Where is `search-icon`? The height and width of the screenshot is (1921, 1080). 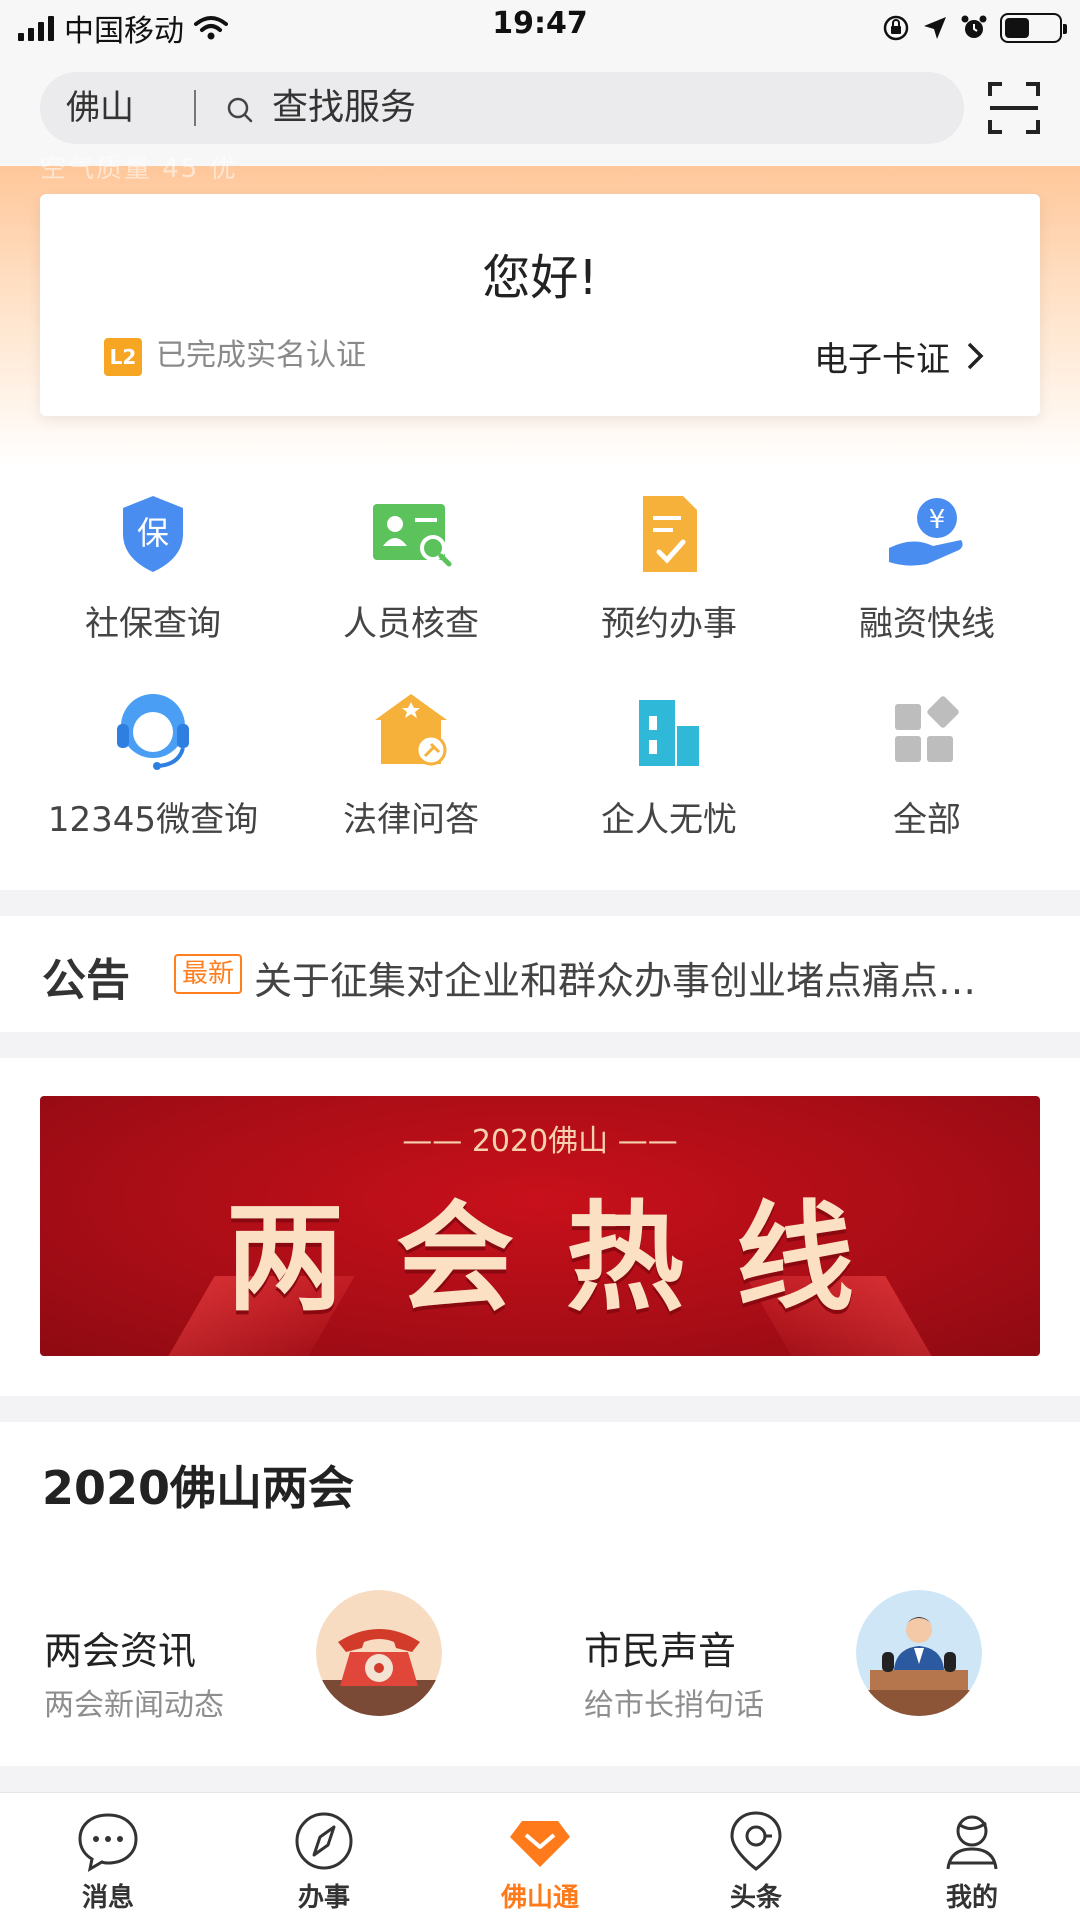
search-icon is located at coordinates (240, 110).